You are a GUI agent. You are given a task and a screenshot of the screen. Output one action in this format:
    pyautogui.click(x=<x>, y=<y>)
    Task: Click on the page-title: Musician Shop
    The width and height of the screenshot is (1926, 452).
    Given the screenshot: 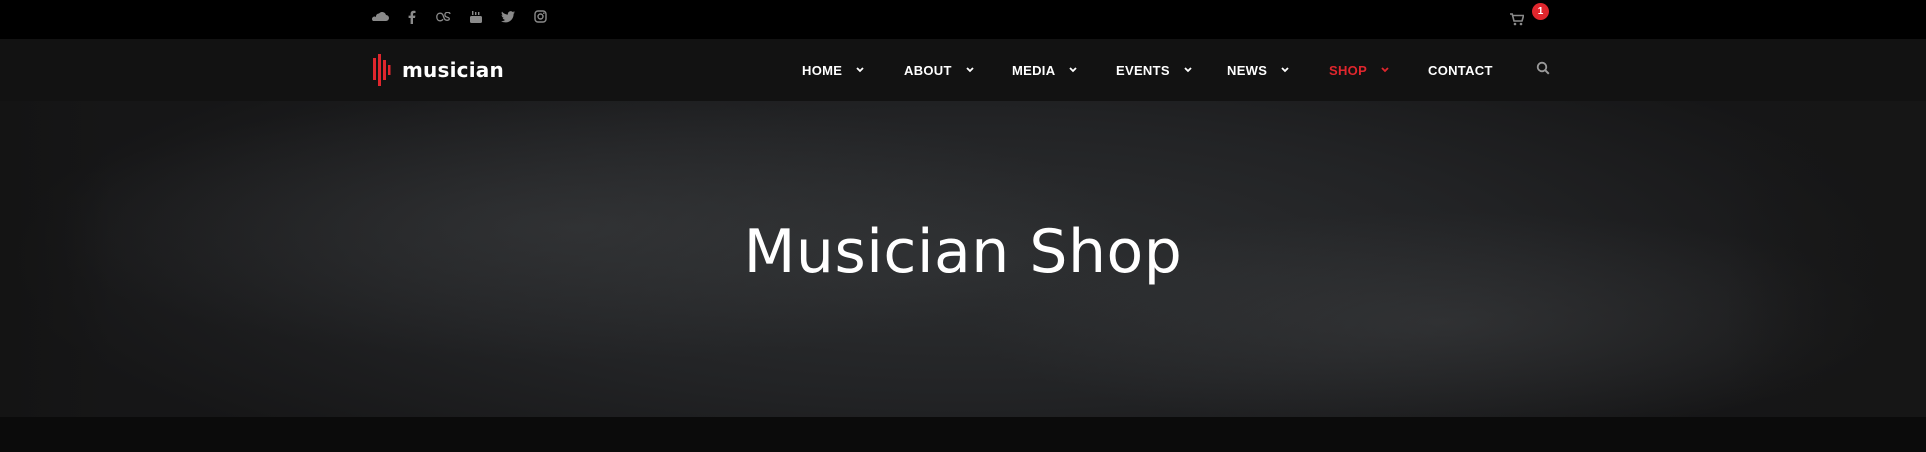 What is the action you would take?
    pyautogui.click(x=963, y=252)
    